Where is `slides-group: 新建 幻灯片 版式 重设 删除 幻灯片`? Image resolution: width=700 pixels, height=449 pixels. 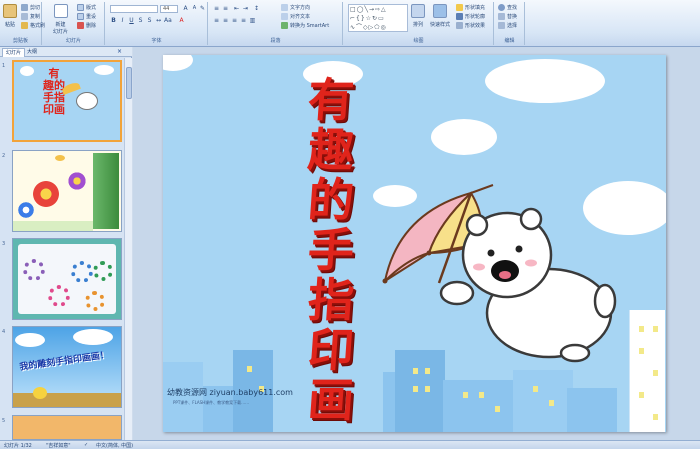
slides-group: 新建 幻灯片 版式 重设 删除 幻灯片 is located at coordinates (74, 23).